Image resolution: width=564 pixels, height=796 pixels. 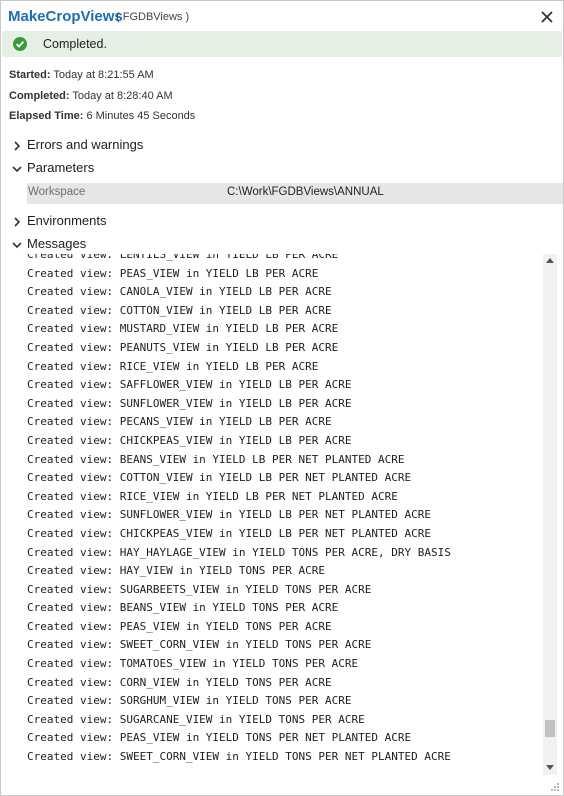 I want to click on messages-scrollbar, so click(x=550, y=514).